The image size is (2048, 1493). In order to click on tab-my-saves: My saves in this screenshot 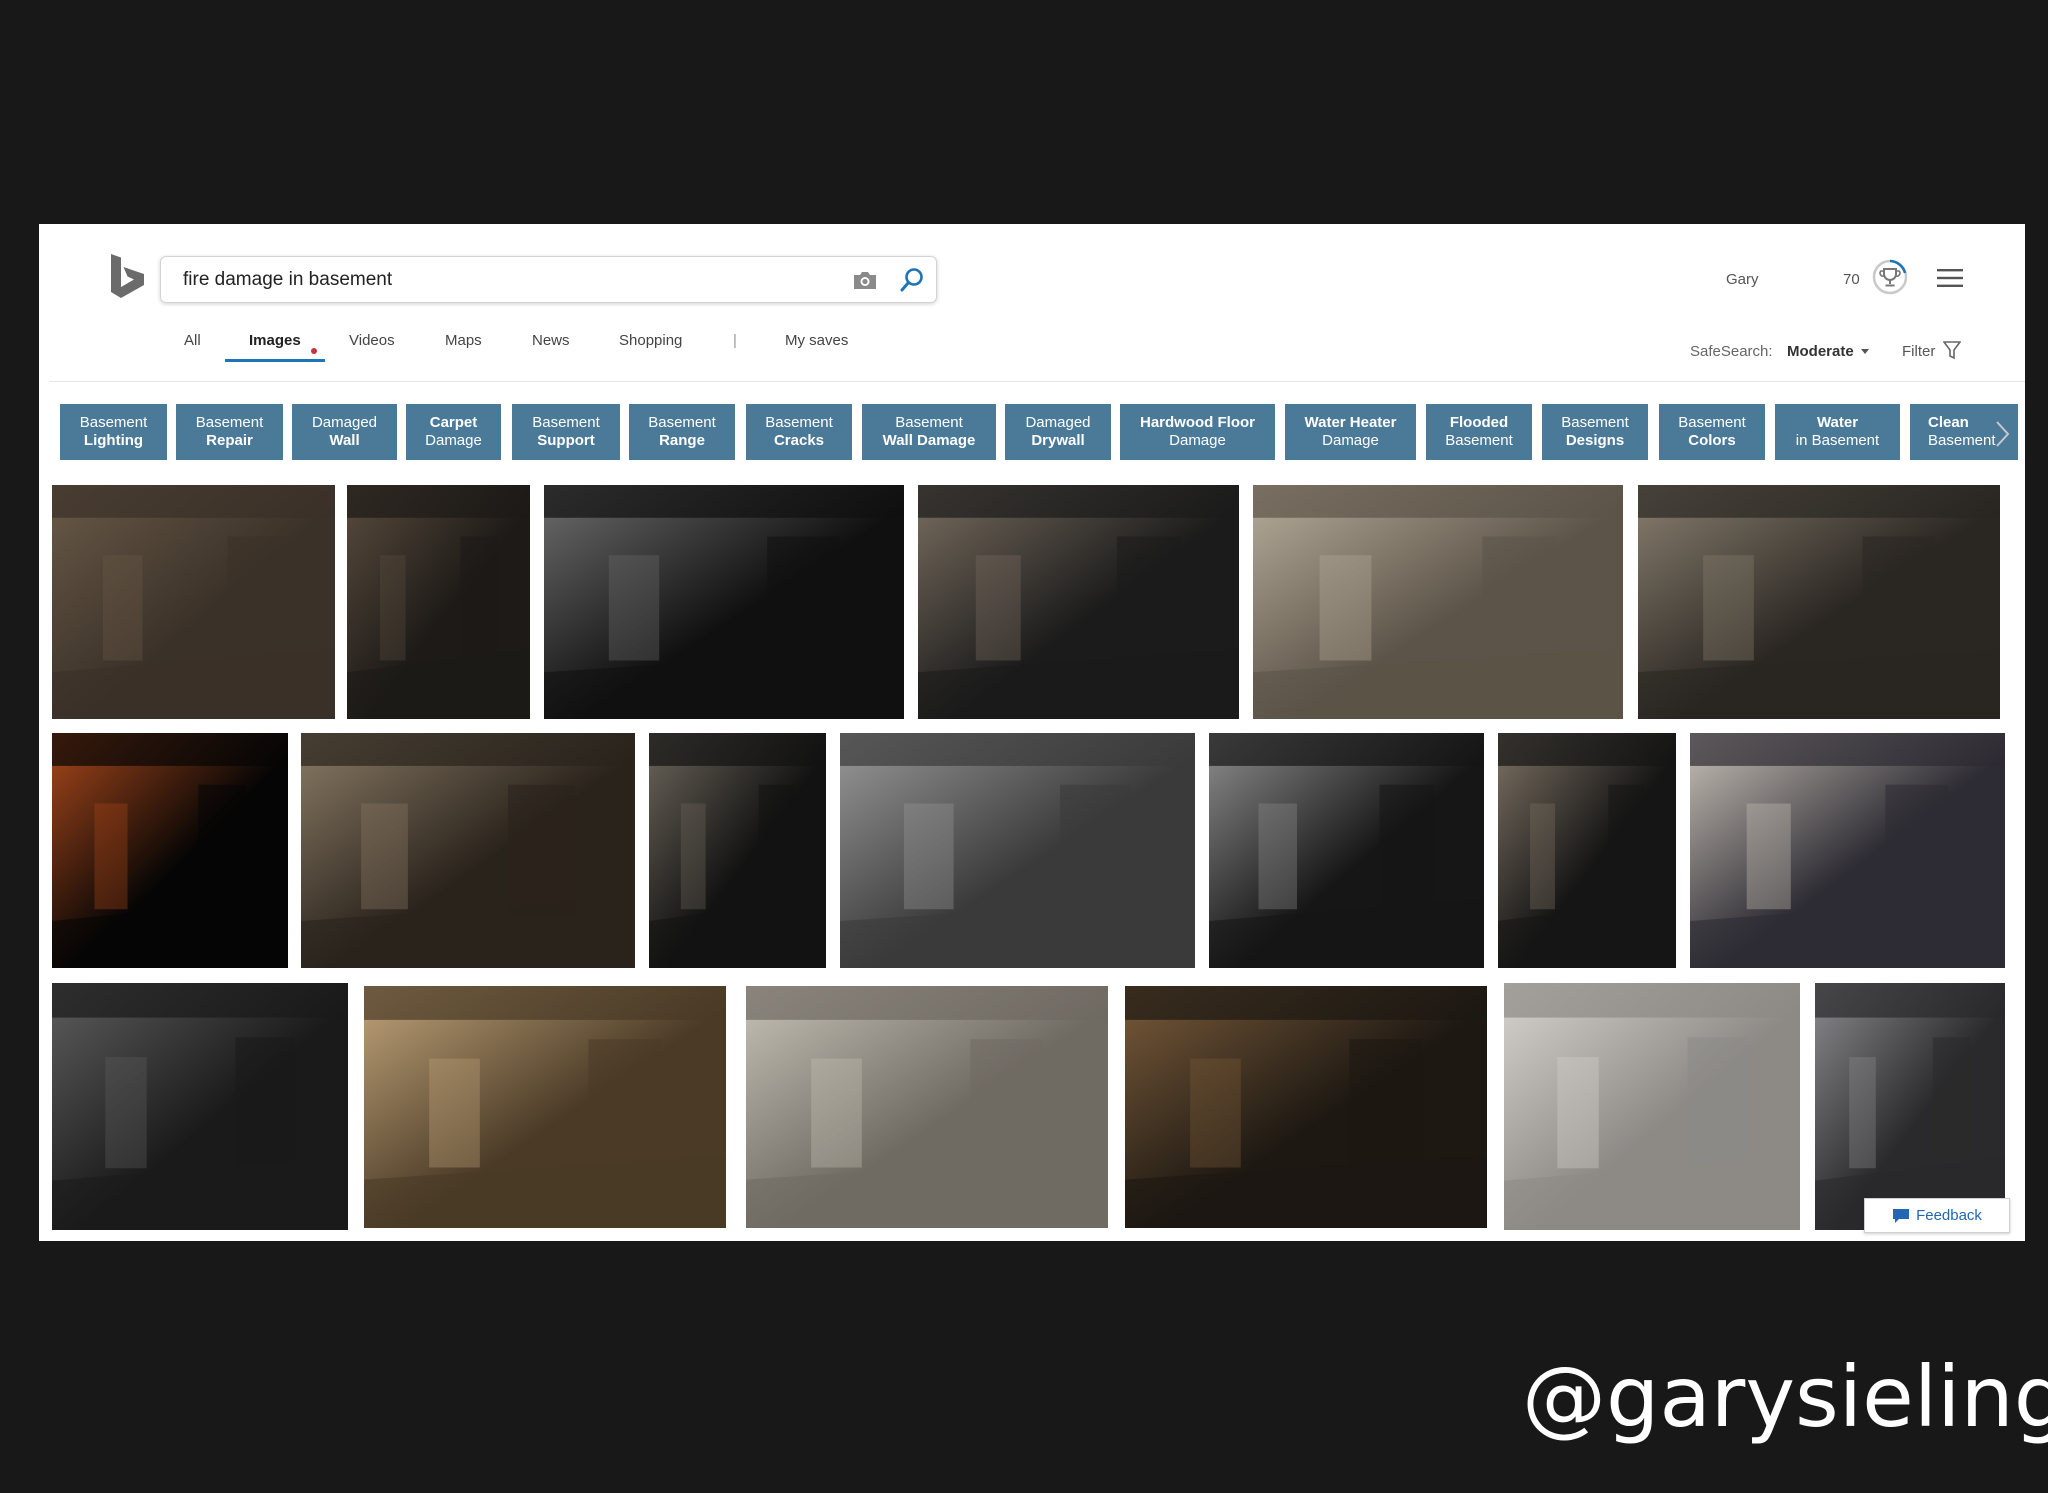, I will do `click(816, 340)`.